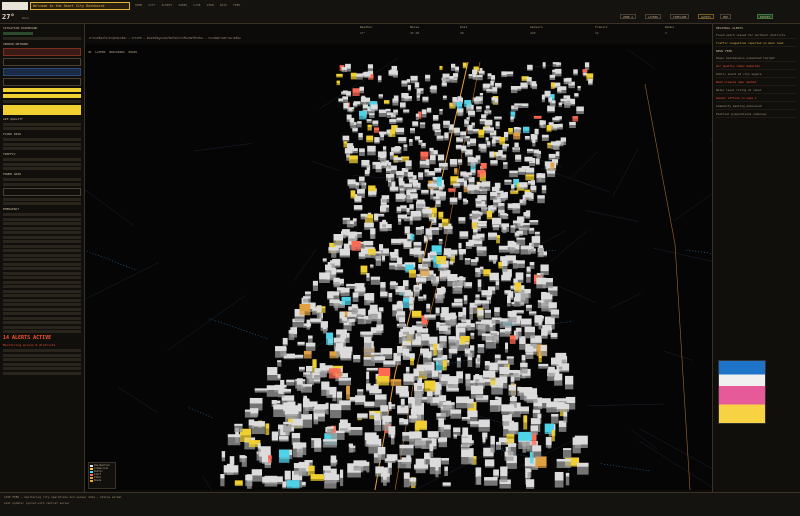 The height and width of the screenshot is (516, 800). What do you see at coordinates (742, 392) in the screenshot?
I see `event-poster-image` at bounding box center [742, 392].